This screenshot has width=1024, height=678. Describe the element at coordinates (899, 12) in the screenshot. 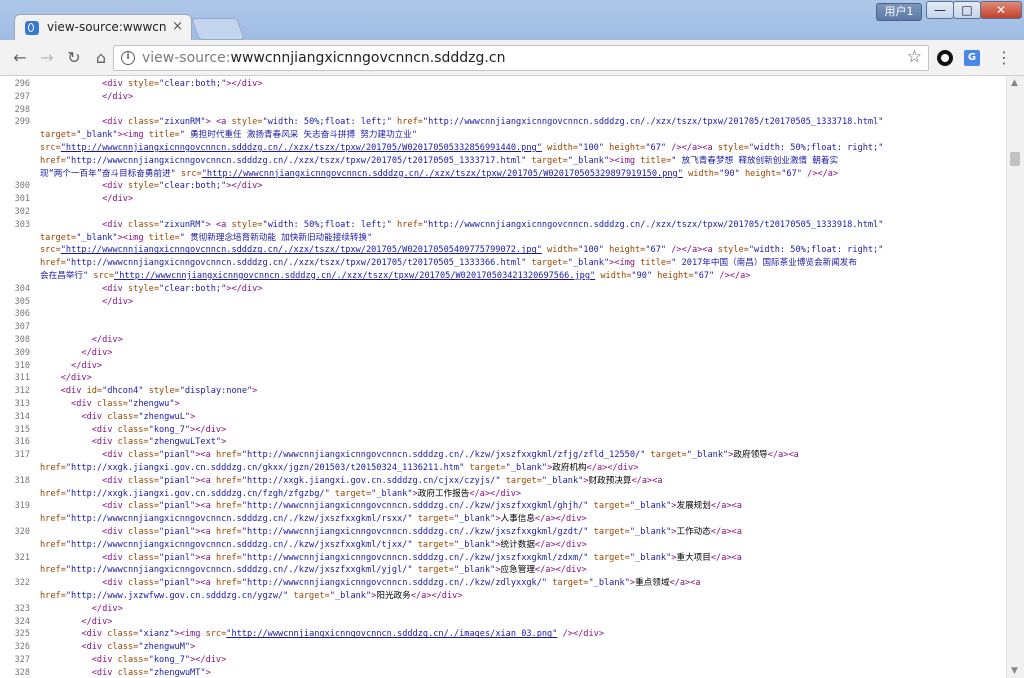

I see `profile-button: 用户1` at that location.